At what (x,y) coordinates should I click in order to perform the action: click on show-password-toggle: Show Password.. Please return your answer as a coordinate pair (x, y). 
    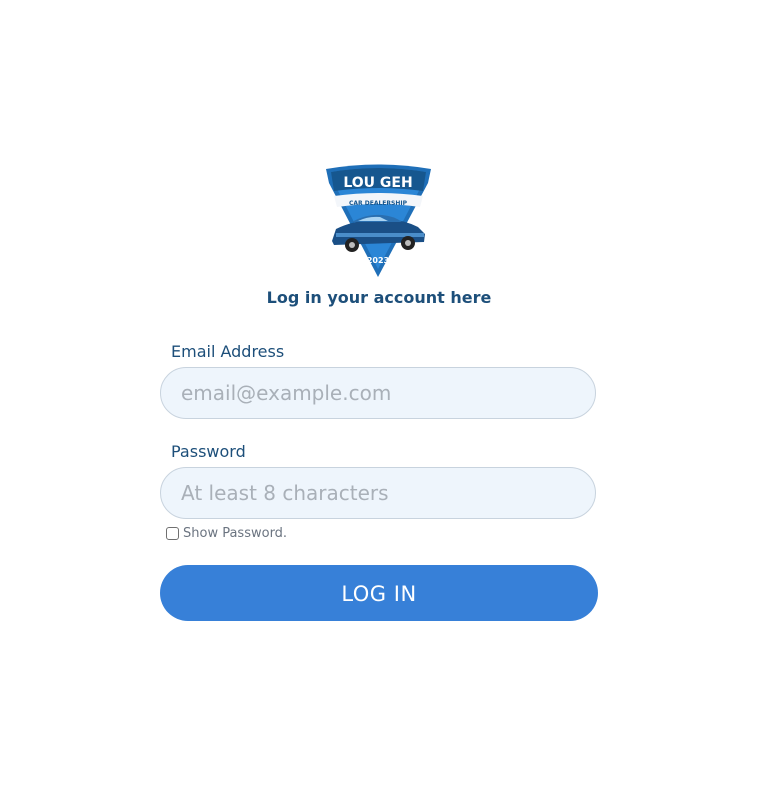
    Looking at the image, I should click on (226, 533).